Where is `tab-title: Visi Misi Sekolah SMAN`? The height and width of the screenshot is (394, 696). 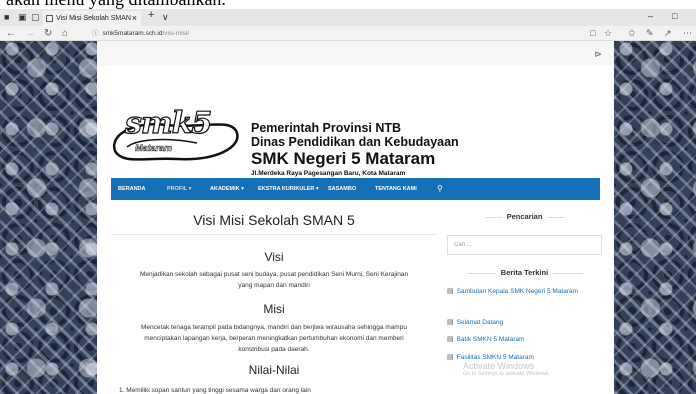
tab-title: Visi Misi Sekolah SMAN is located at coordinates (93, 18).